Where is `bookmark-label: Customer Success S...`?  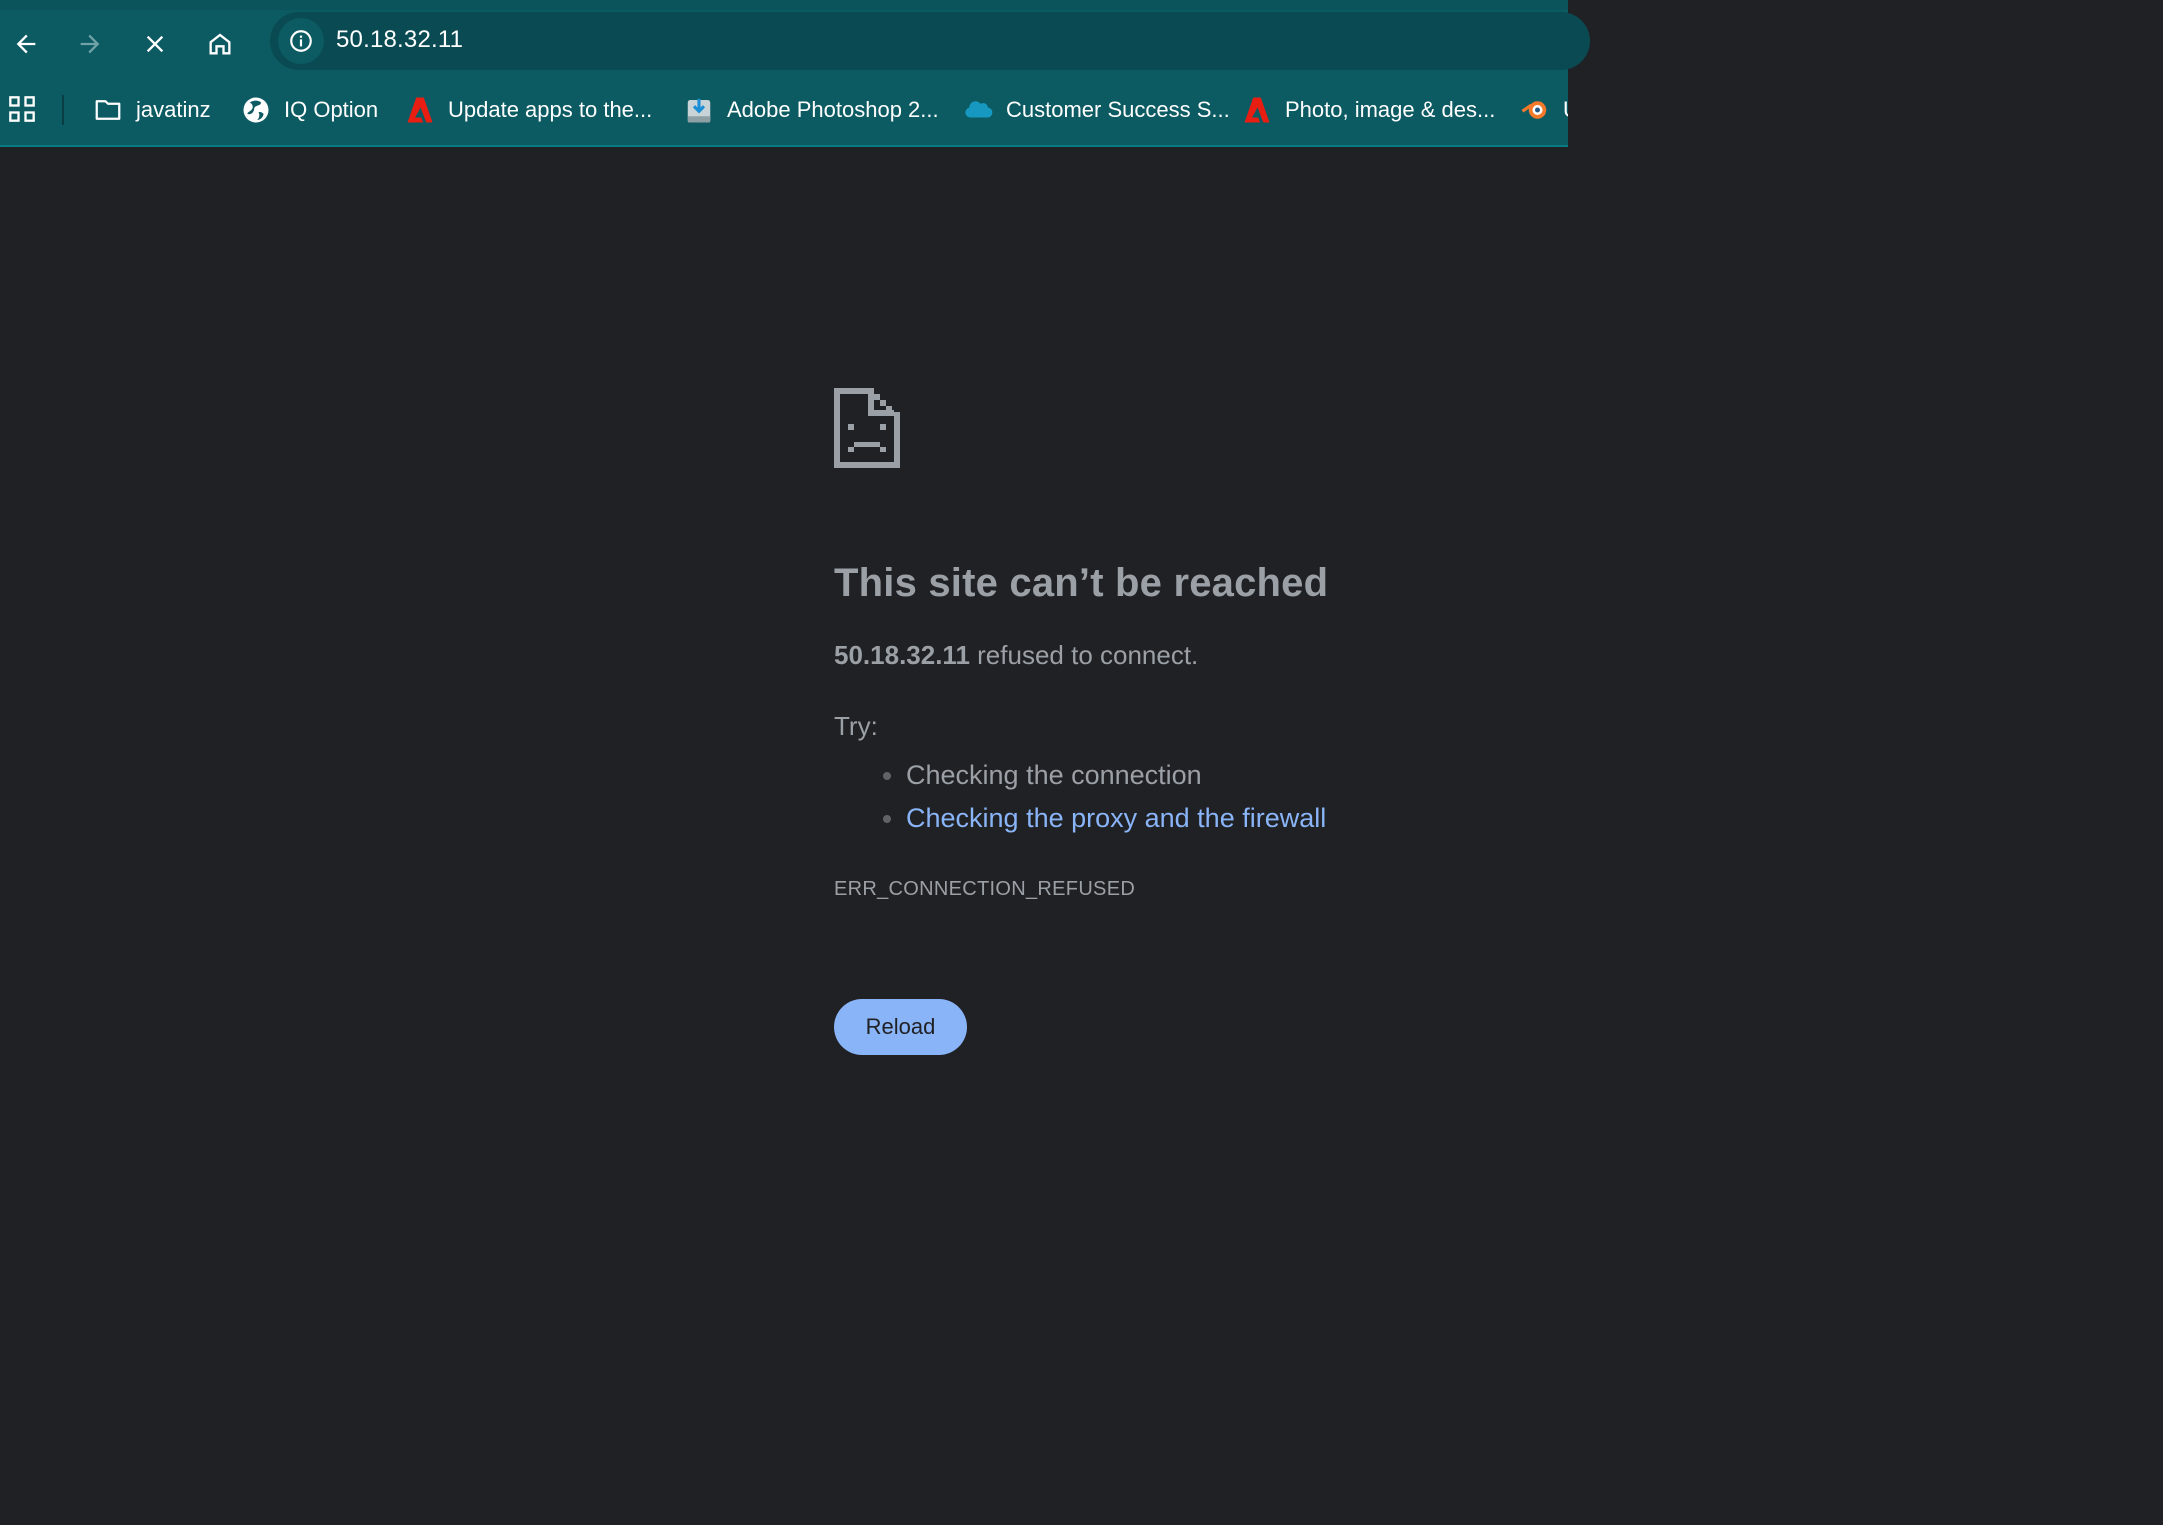
bookmark-label: Customer Success S... is located at coordinates (1118, 109).